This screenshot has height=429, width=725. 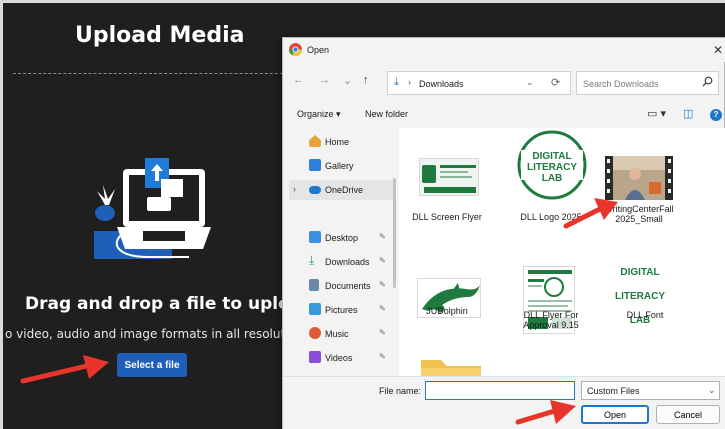 What do you see at coordinates (160, 35) in the screenshot?
I see `upload-title: Upload Media` at bounding box center [160, 35].